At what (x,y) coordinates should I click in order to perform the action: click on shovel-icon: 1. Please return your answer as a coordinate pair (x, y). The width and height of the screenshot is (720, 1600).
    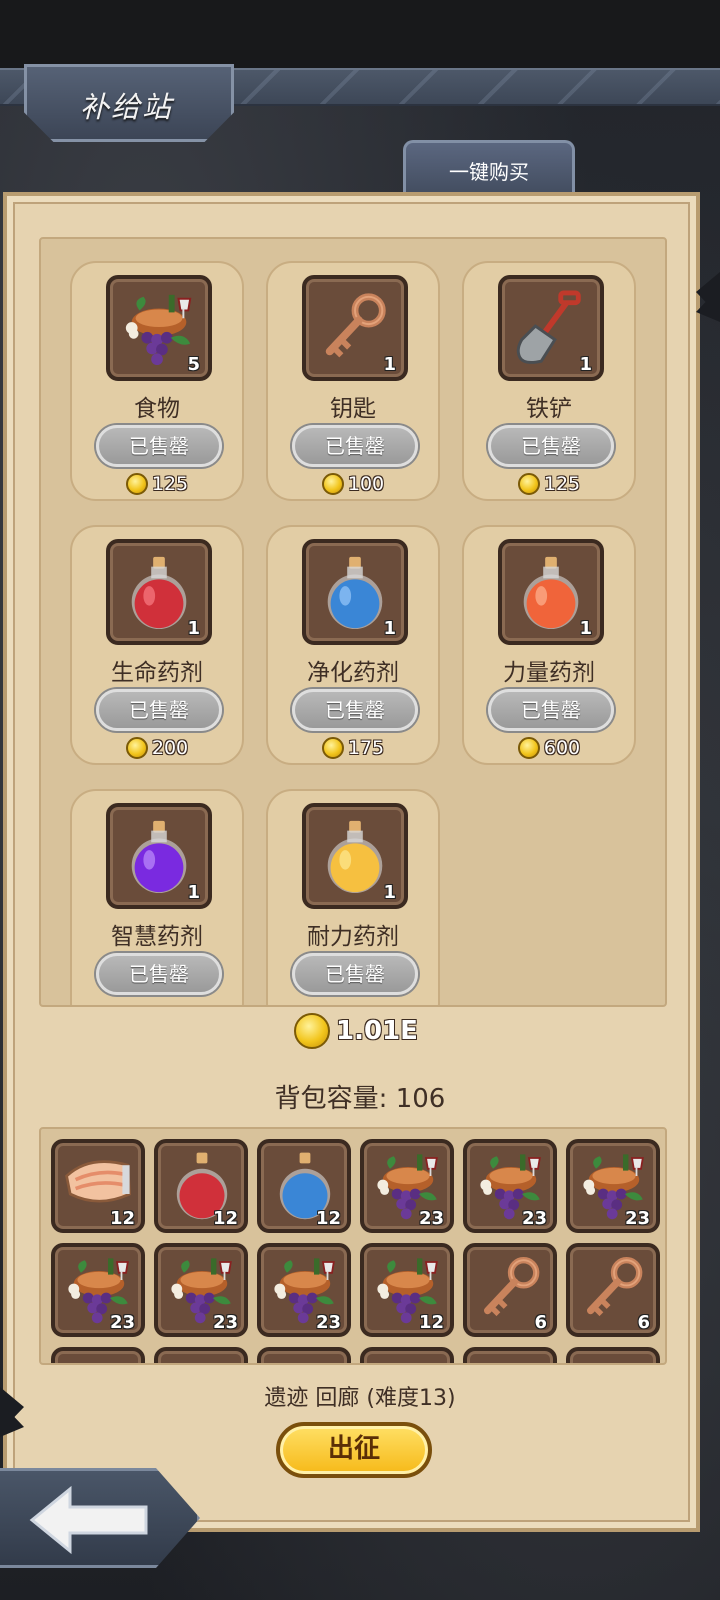
    Looking at the image, I should click on (551, 328).